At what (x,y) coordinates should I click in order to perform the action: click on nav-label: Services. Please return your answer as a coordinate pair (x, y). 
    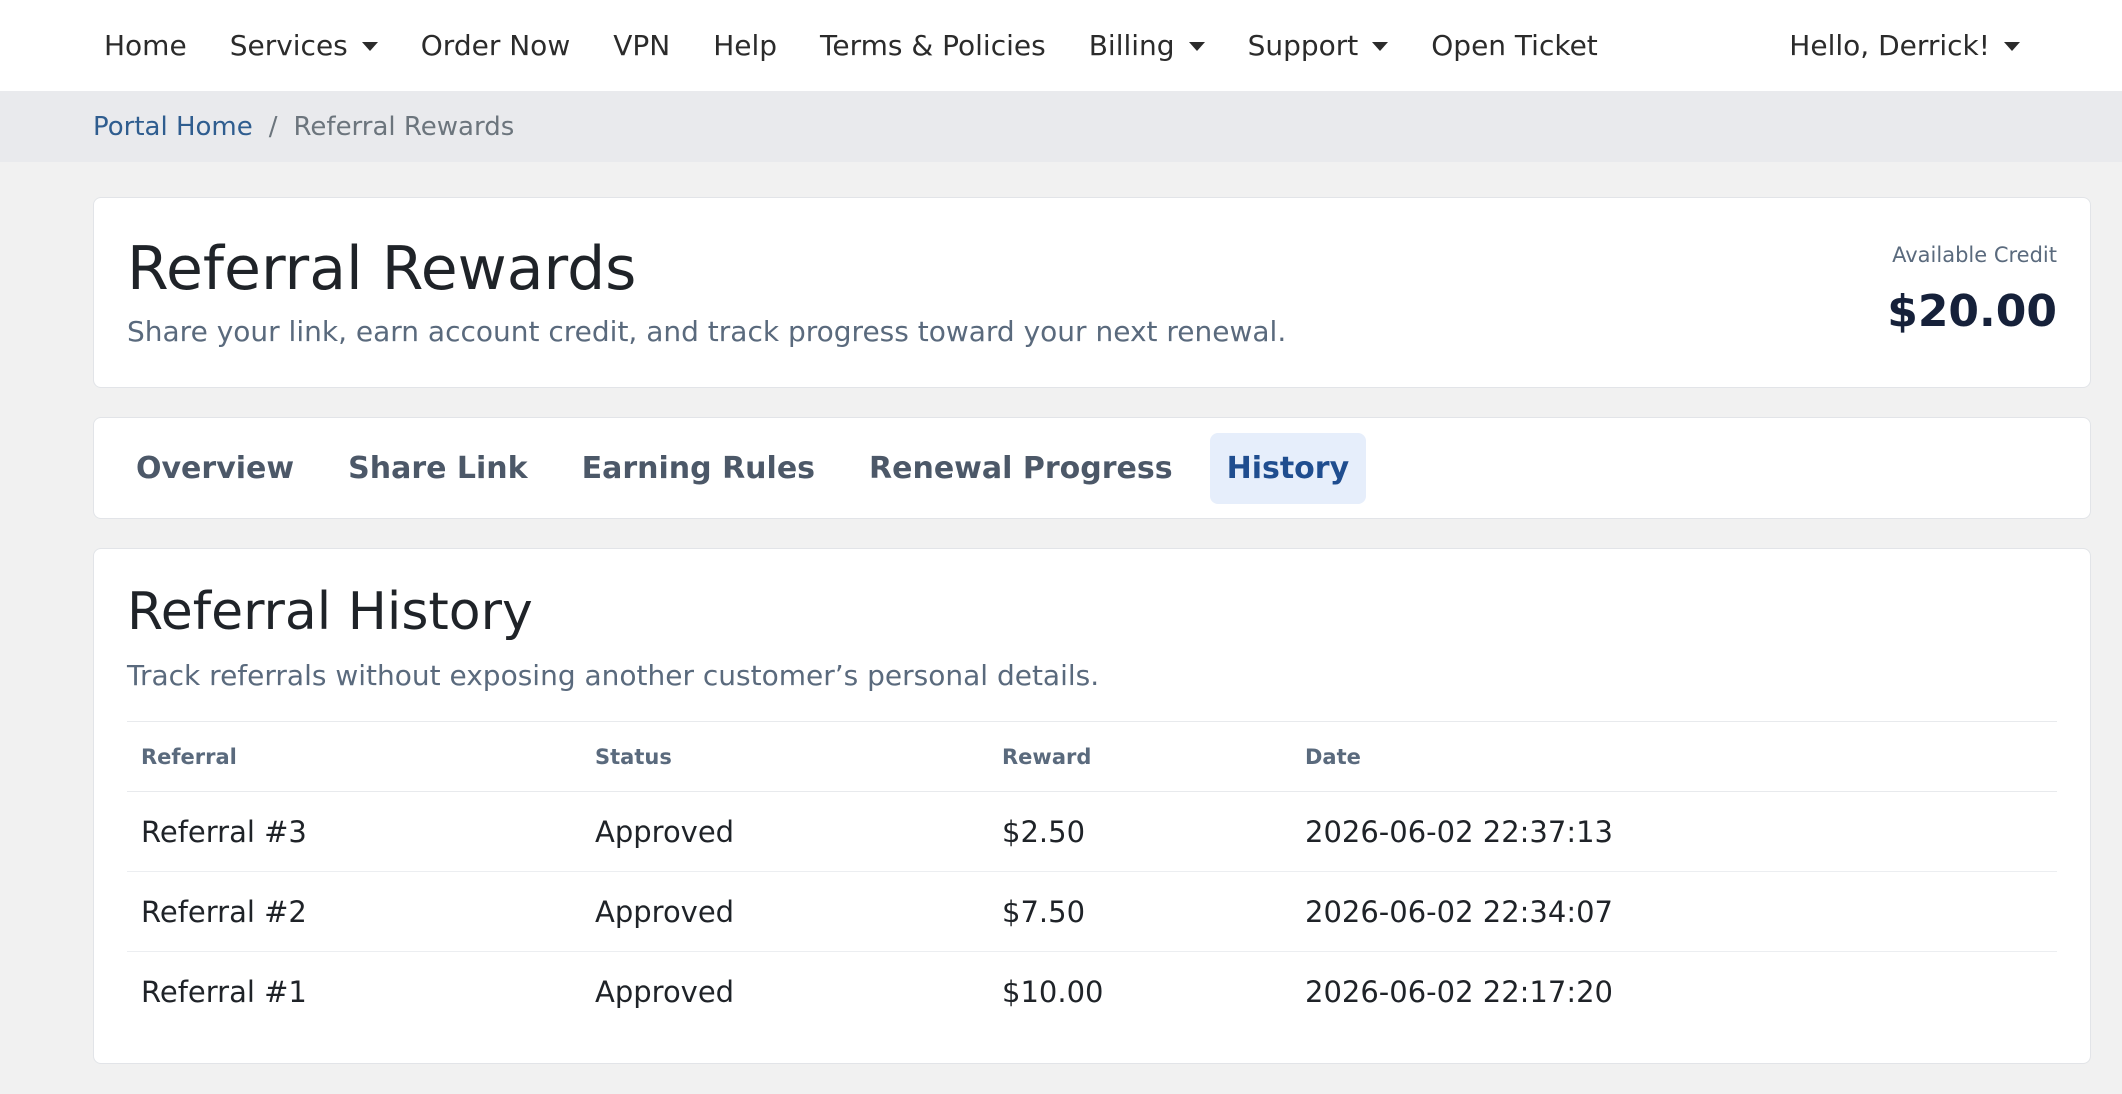
    Looking at the image, I should click on (288, 45).